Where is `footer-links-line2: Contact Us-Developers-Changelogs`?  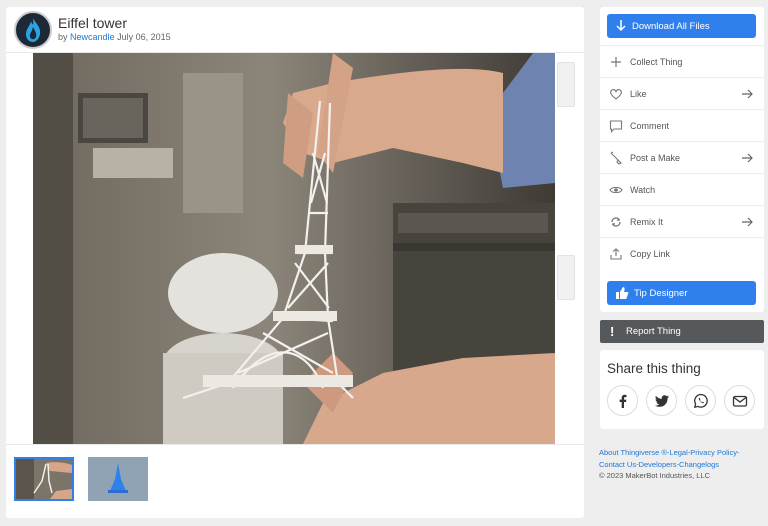
footer-links-line2: Contact Us-Developers-Changelogs is located at coordinates (683, 465).